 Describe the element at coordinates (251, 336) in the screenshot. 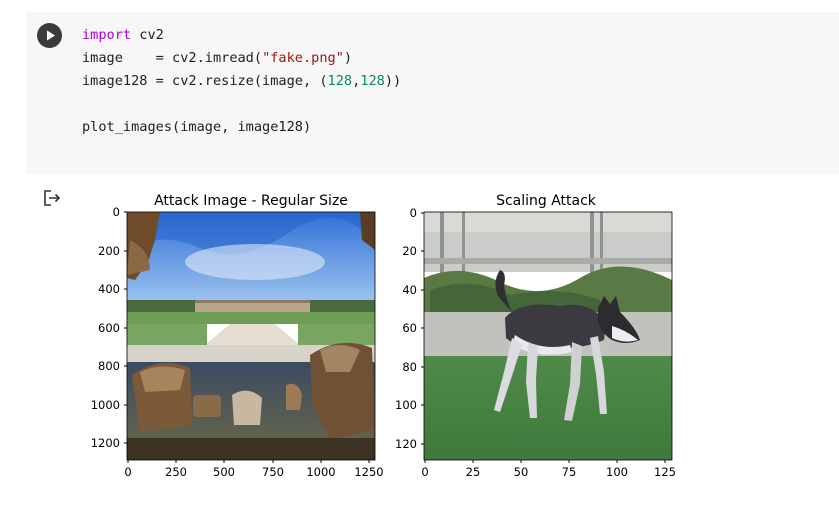

I see `palace-garden-photo` at that location.